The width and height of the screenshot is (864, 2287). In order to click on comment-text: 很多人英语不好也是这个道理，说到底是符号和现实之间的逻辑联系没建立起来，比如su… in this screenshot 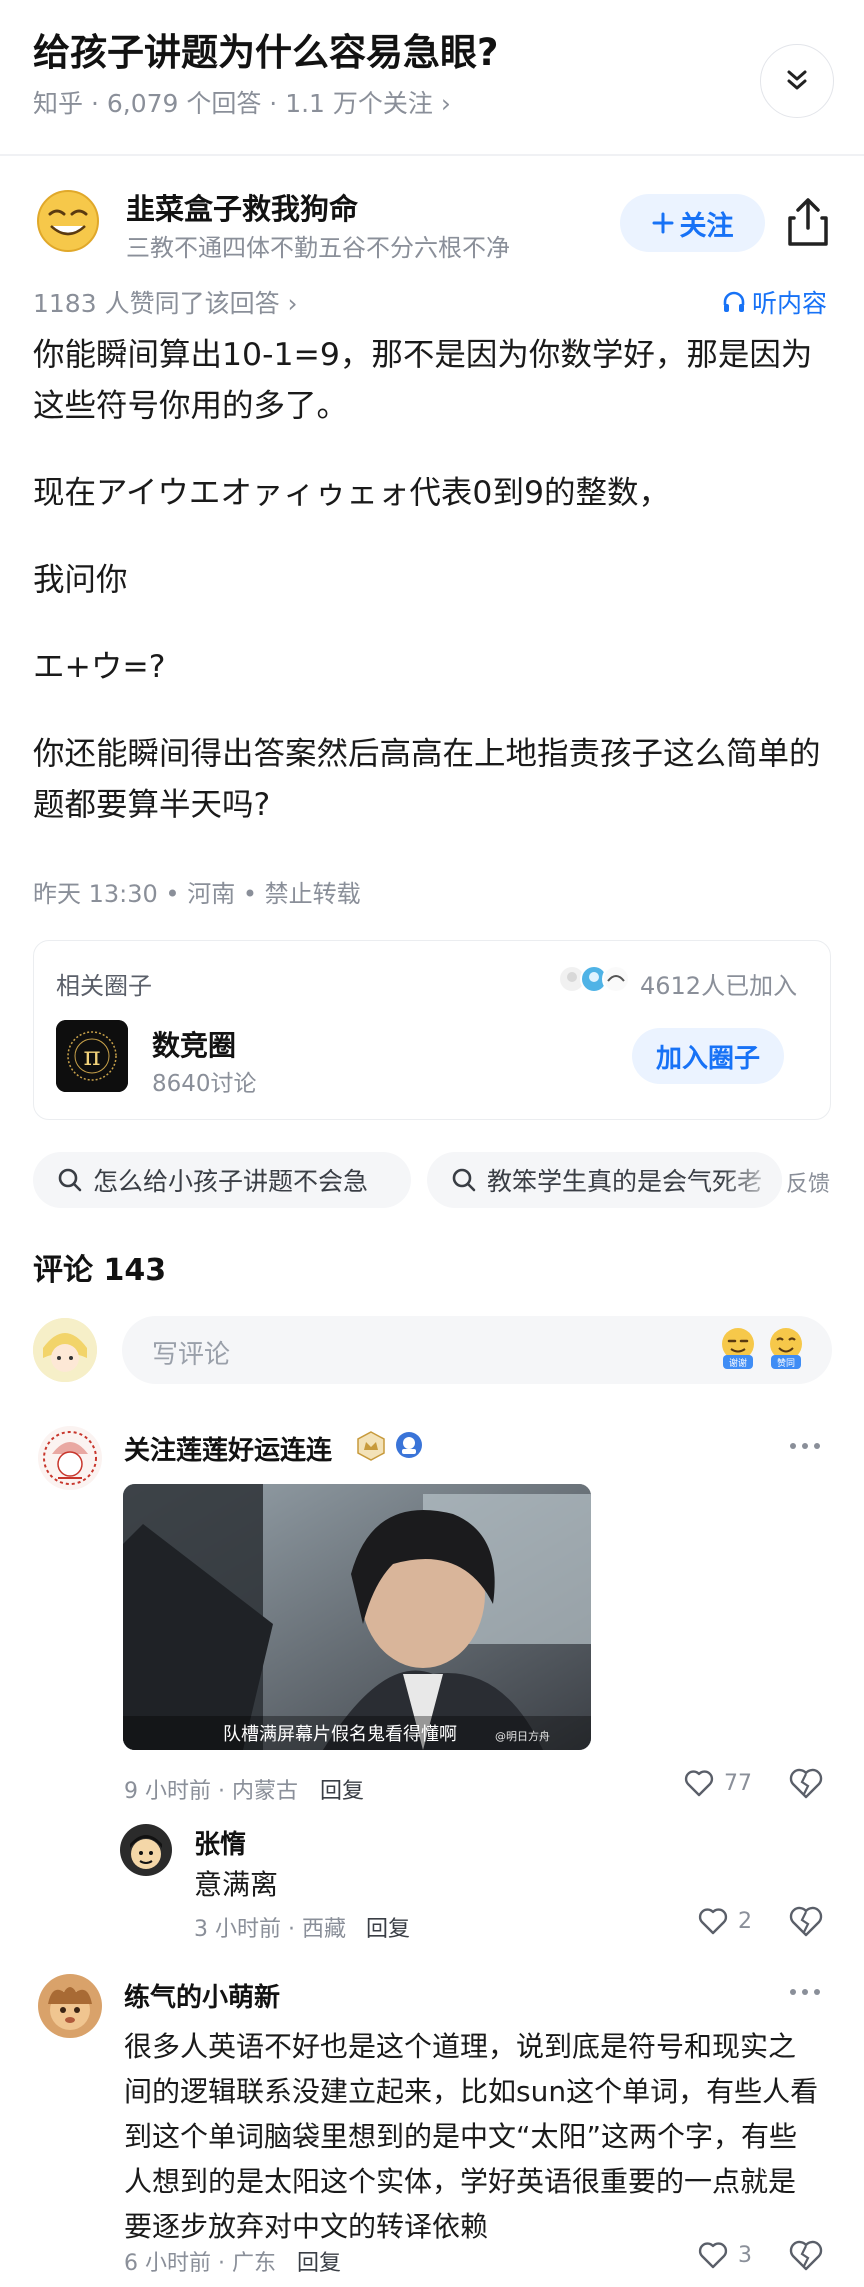, I will do `click(471, 2136)`.